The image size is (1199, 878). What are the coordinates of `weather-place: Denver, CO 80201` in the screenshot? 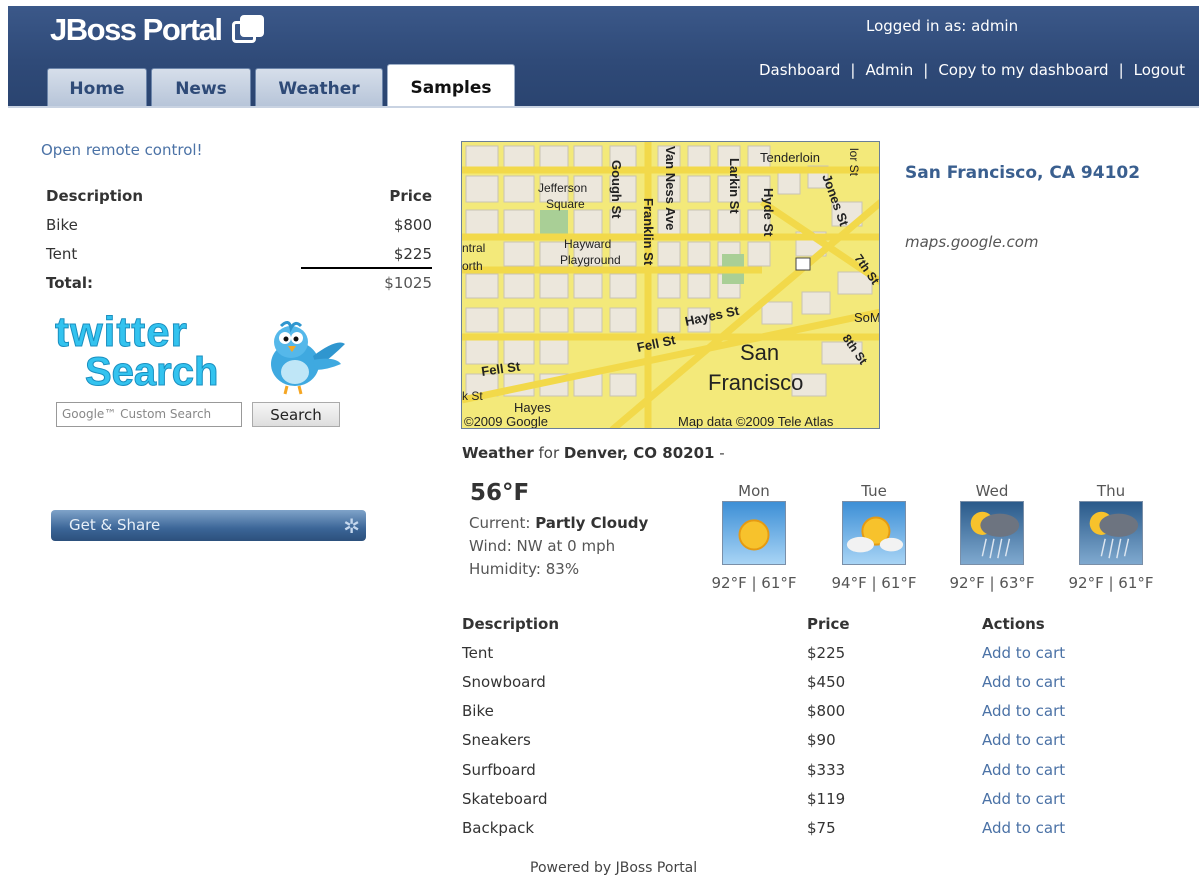 It's located at (639, 453).